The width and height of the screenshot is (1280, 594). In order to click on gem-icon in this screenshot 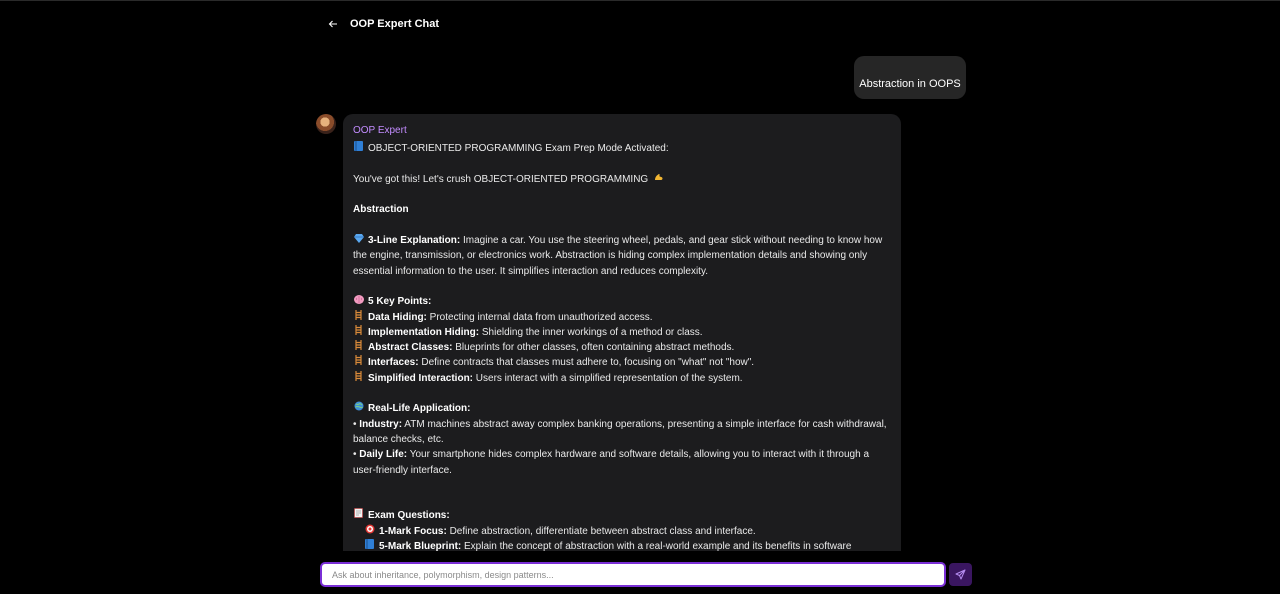, I will do `click(358, 240)`.